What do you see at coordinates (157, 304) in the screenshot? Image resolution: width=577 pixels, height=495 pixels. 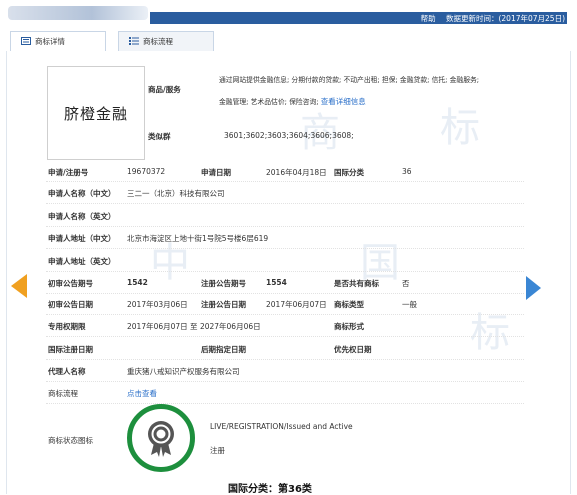 I see `prelim-date-value: 2017年03月06日` at bounding box center [157, 304].